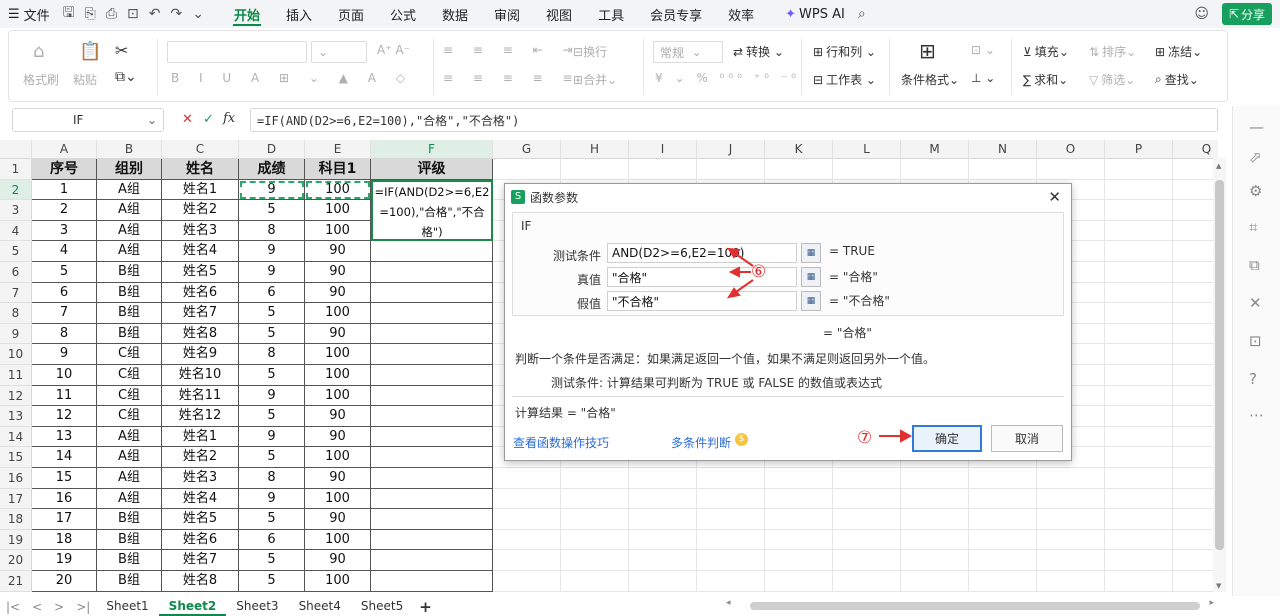  I want to click on paste-button: 粘贴, so click(85, 79).